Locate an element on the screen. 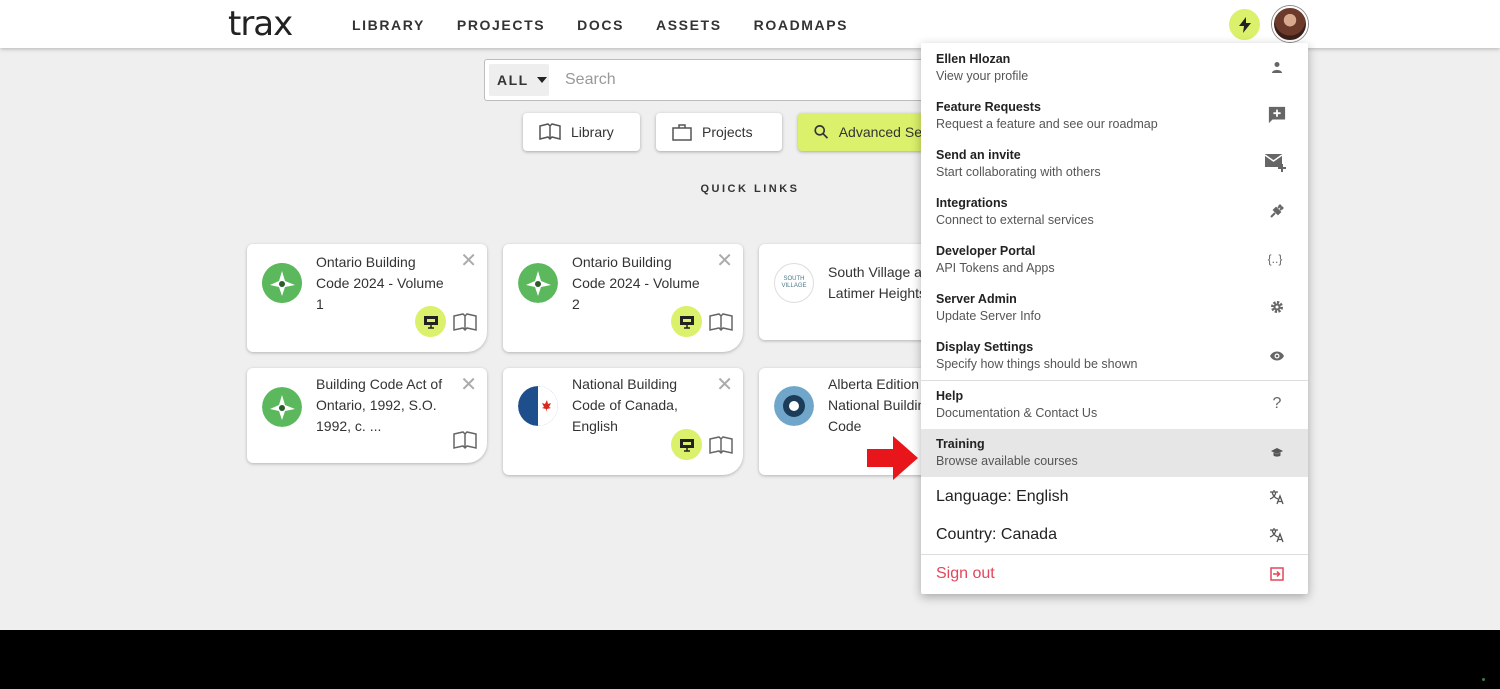 The image size is (1500, 689). nav-assets: ASSETS is located at coordinates (689, 25).